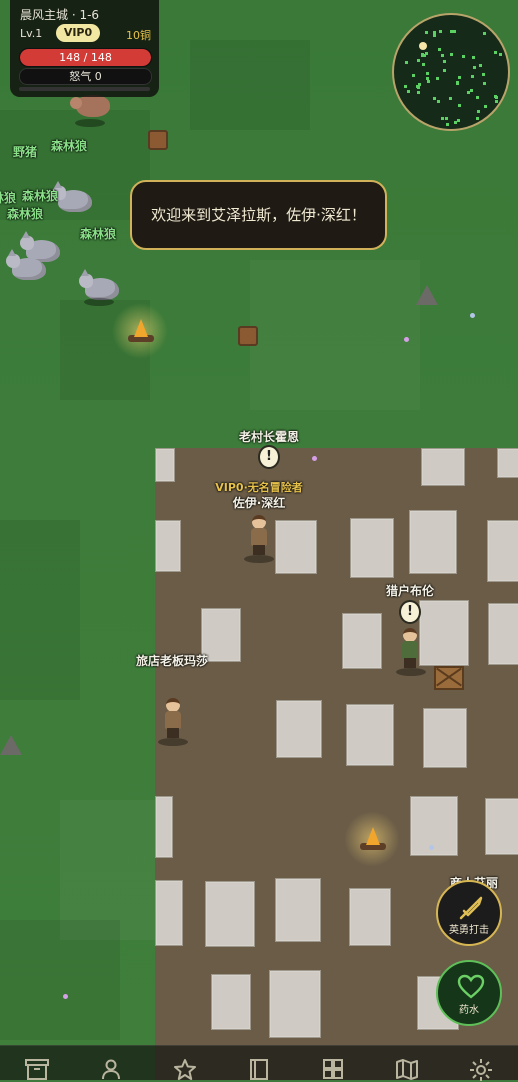 The height and width of the screenshot is (1082, 518). What do you see at coordinates (451, 72) in the screenshot?
I see `minimap` at bounding box center [451, 72].